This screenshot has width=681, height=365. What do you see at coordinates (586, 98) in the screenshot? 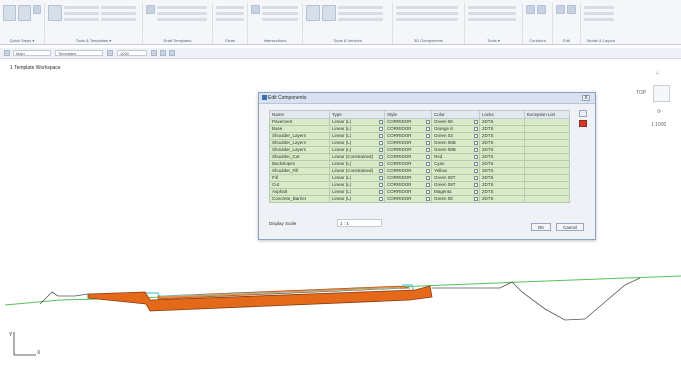
I see `close-button: X` at bounding box center [586, 98].